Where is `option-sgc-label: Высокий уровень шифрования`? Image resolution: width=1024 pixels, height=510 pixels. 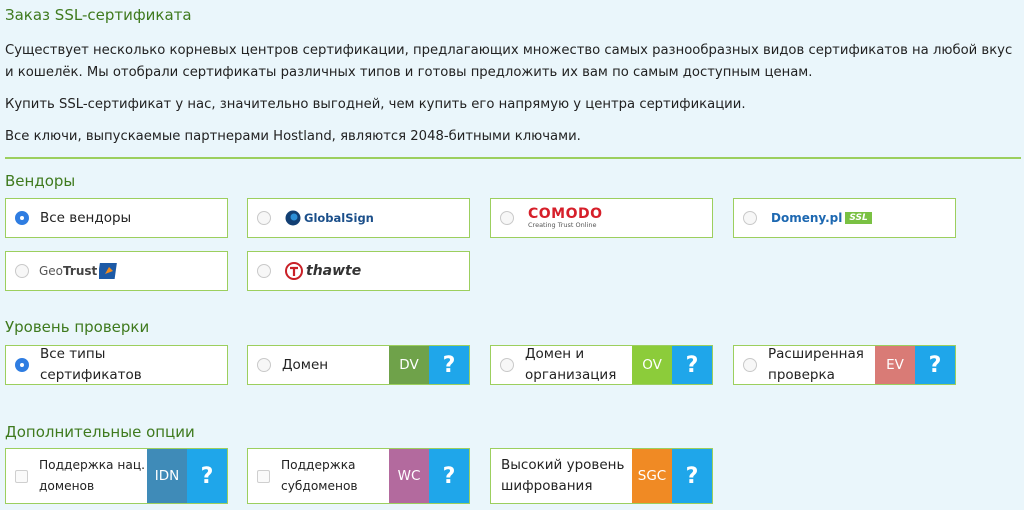
option-sgc-label: Высокий уровень шифрования is located at coordinates (563, 475).